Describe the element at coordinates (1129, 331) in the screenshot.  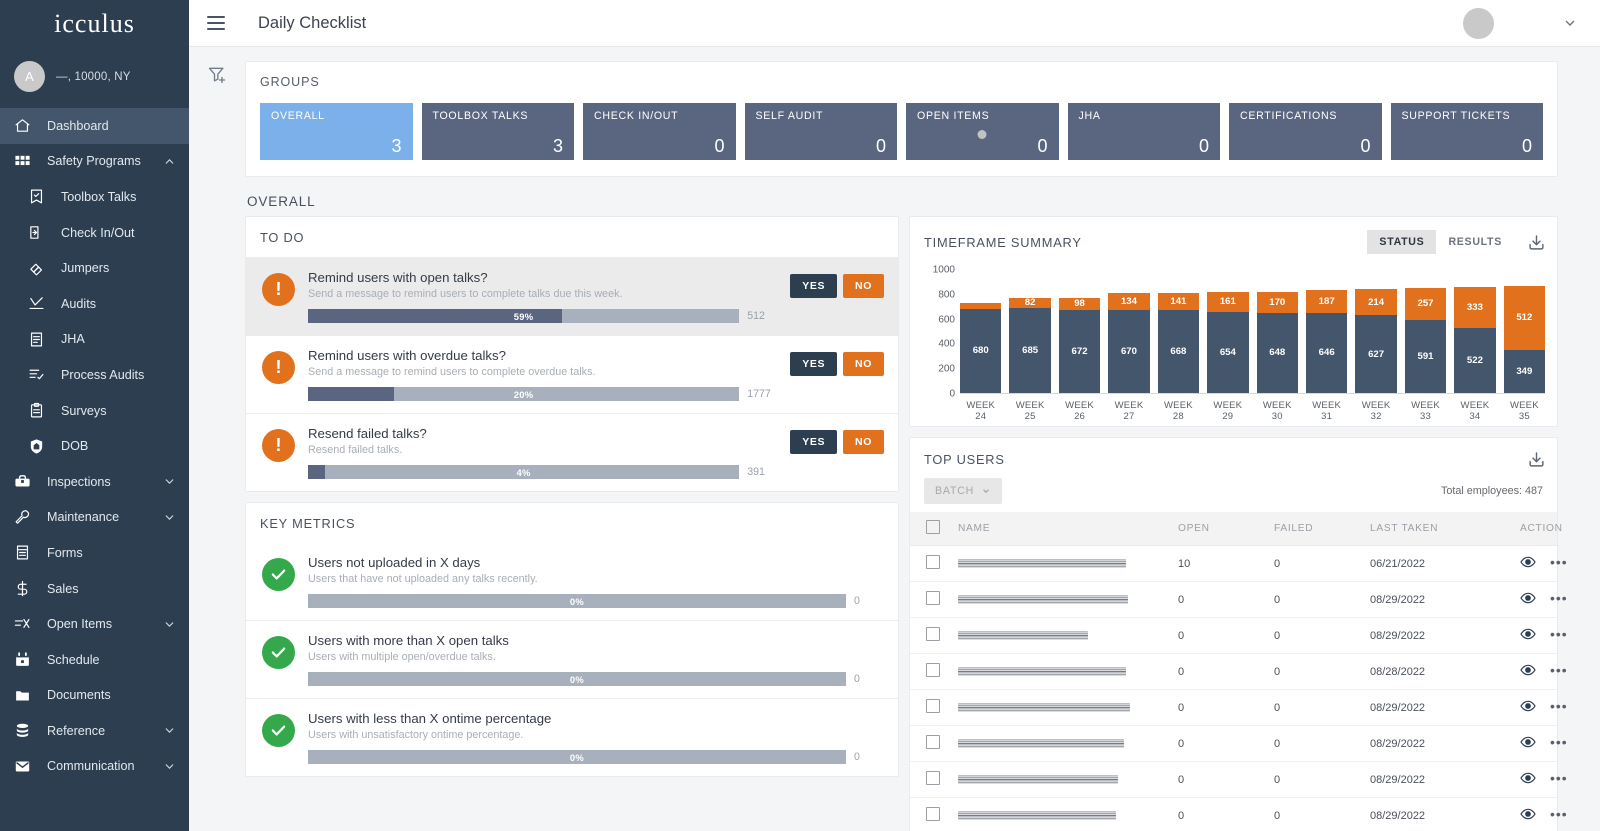
I see `chart-bar: 134 670` at that location.